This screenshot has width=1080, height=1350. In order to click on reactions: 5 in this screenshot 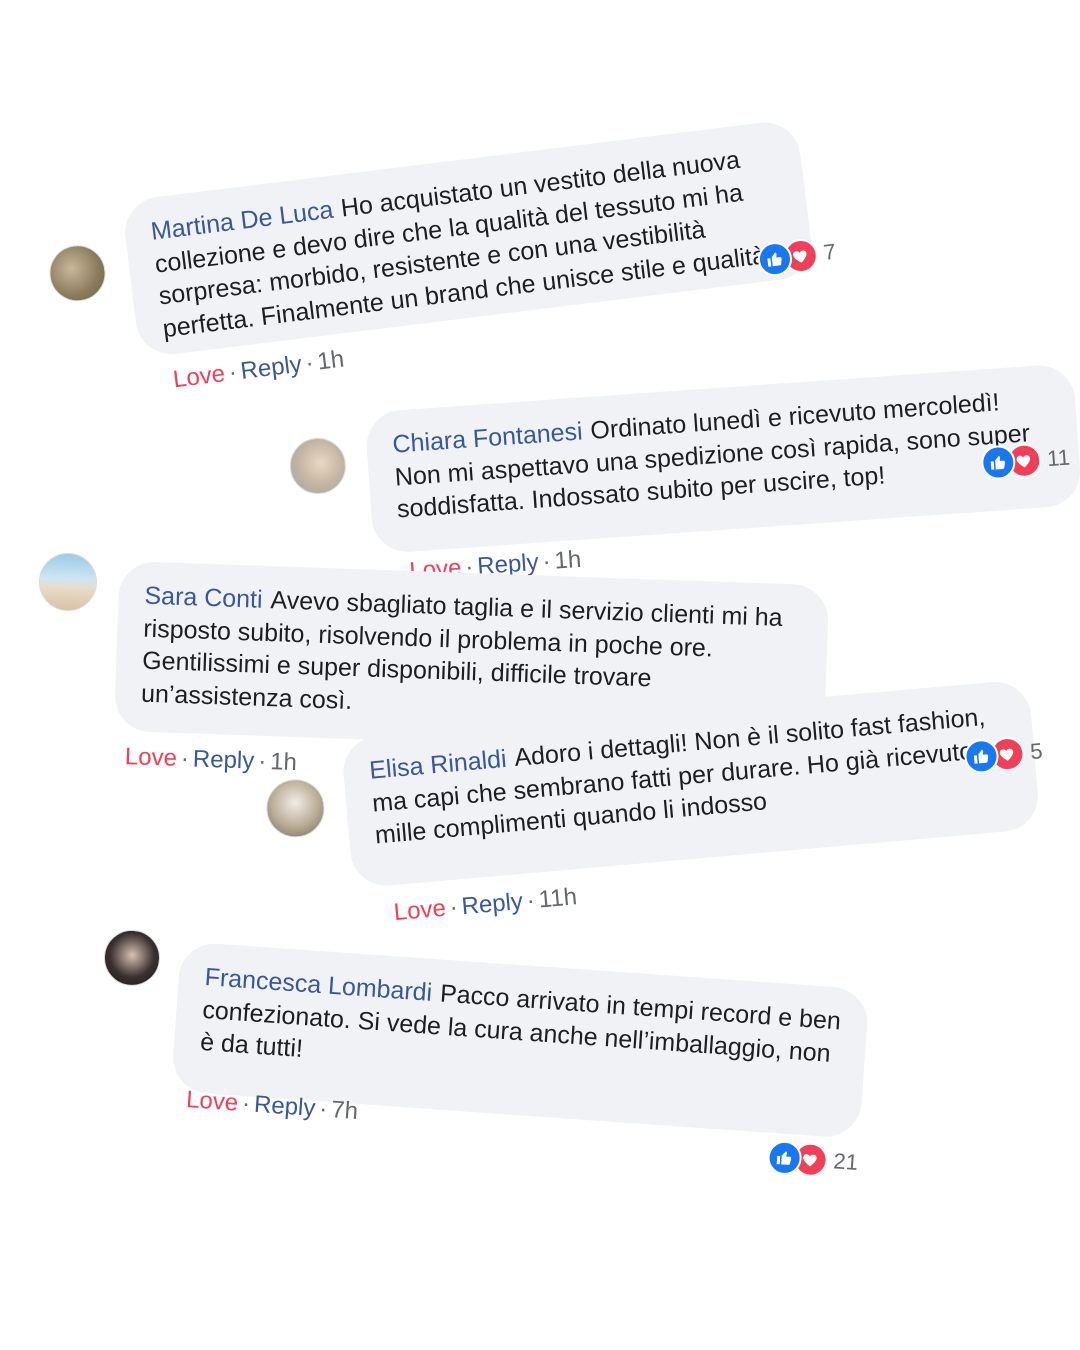, I will do `click(1003, 754)`.